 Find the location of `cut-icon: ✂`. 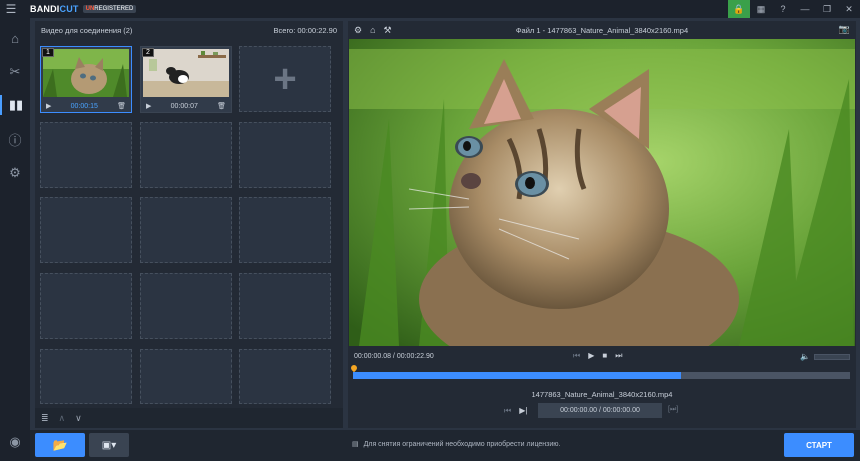

cut-icon: ✂ is located at coordinates (15, 72).